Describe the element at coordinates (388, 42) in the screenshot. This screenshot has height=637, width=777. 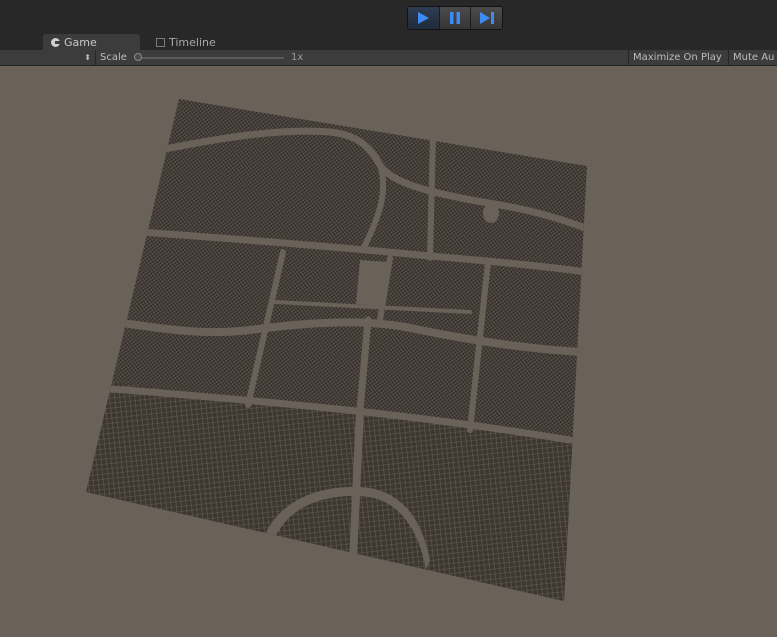
I see `tab-bar: Game Timeline` at that location.